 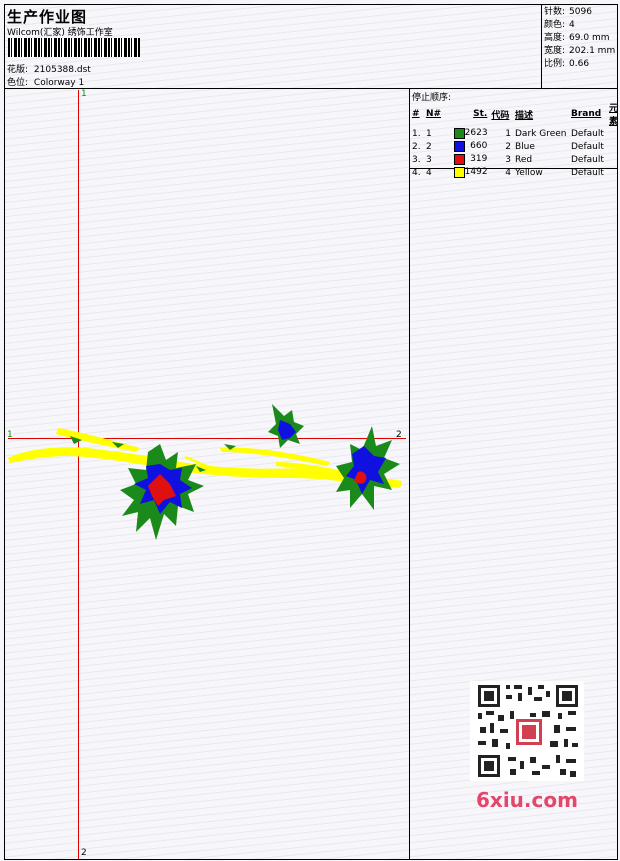 I want to click on axis-marker-bottom: 2, so click(x=84, y=853).